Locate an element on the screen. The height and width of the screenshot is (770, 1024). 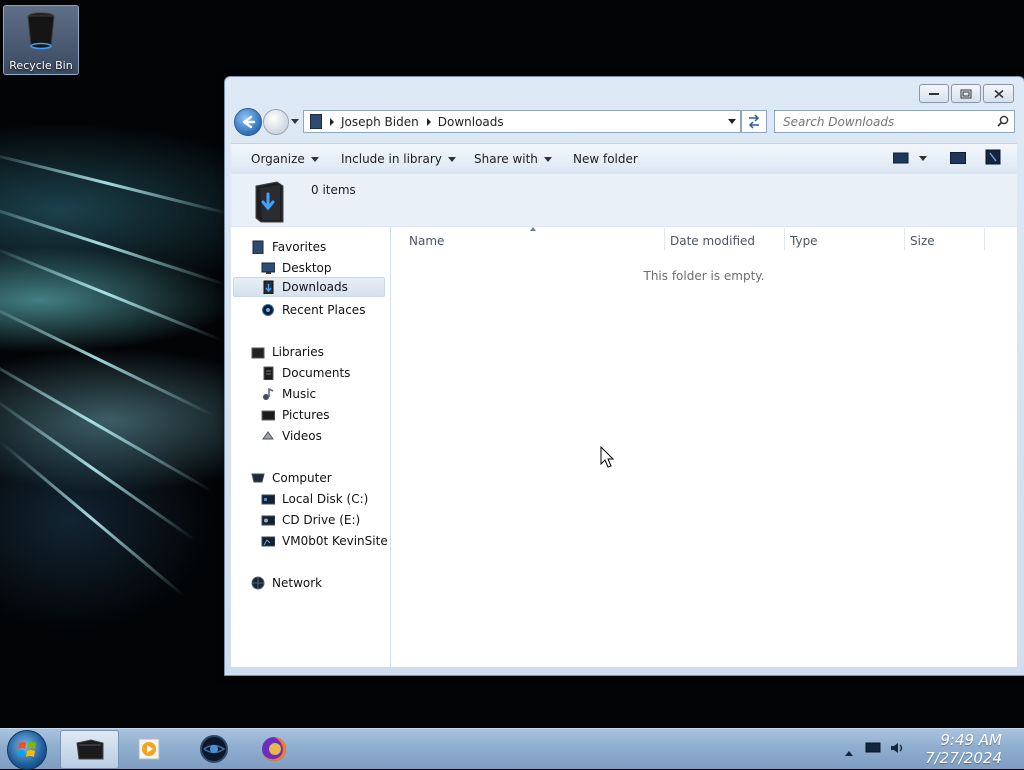
taskbar-browser is located at coordinates (213, 748).